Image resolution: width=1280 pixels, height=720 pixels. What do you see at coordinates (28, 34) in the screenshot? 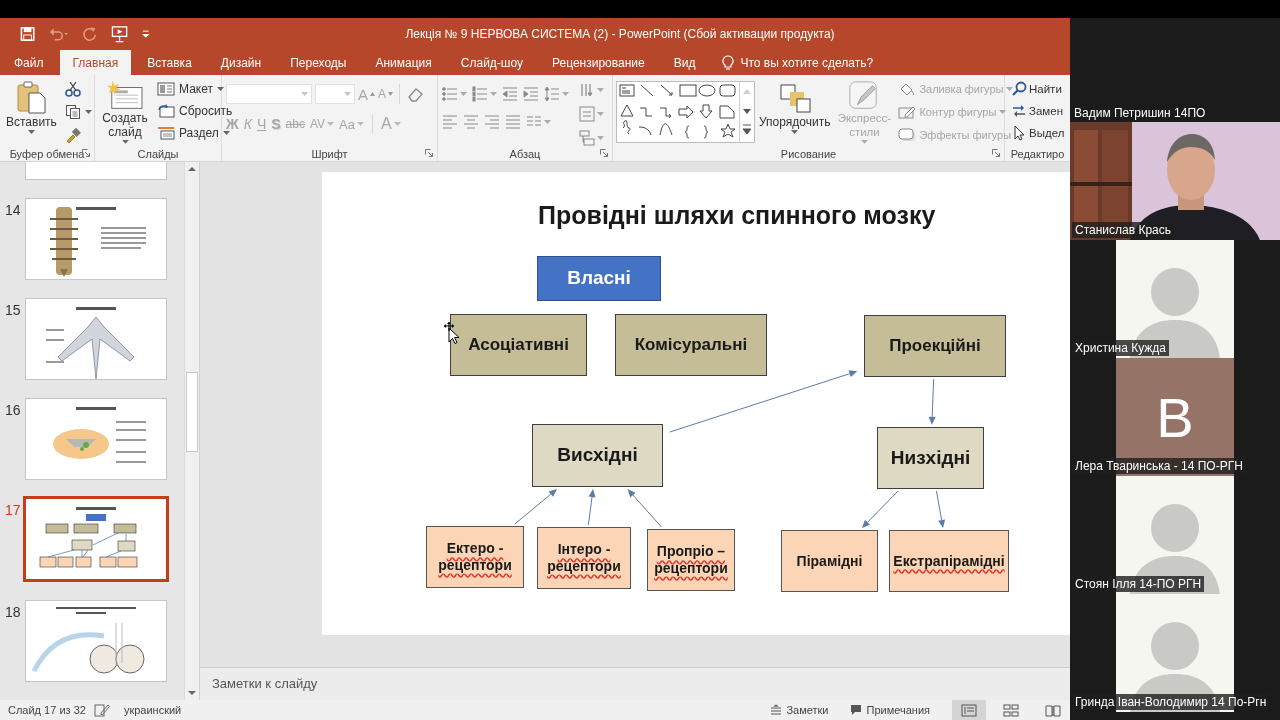
I see `save-icon` at bounding box center [28, 34].